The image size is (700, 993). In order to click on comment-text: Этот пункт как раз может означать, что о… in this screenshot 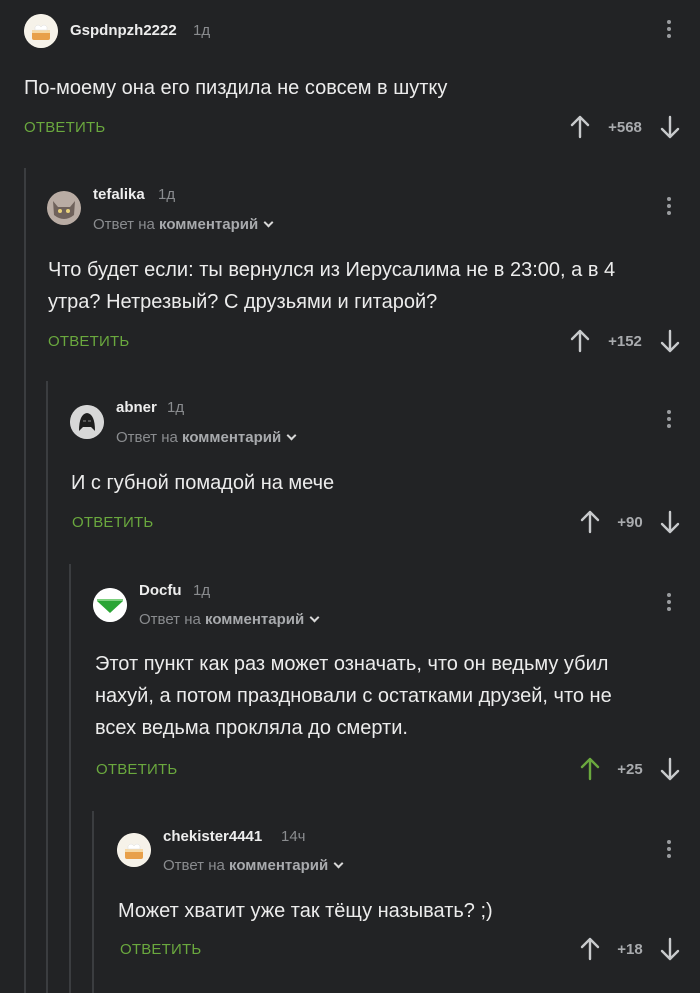, I will do `click(353, 696)`.